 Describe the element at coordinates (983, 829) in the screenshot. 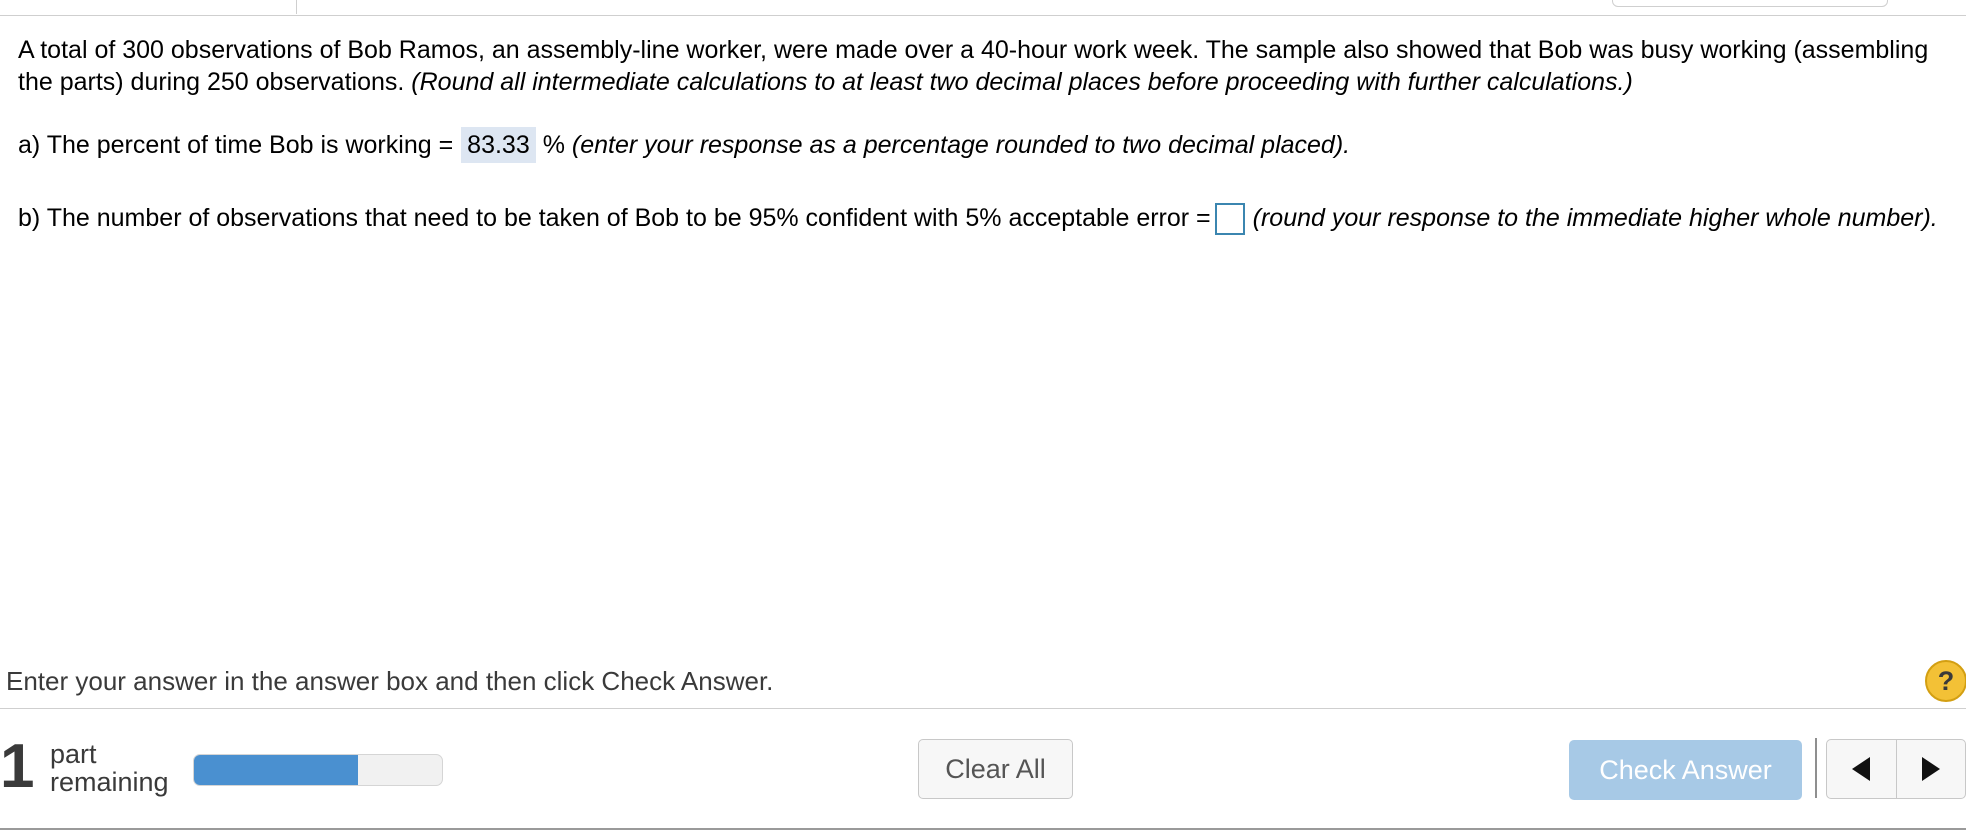

I see `page-bottom-border` at that location.